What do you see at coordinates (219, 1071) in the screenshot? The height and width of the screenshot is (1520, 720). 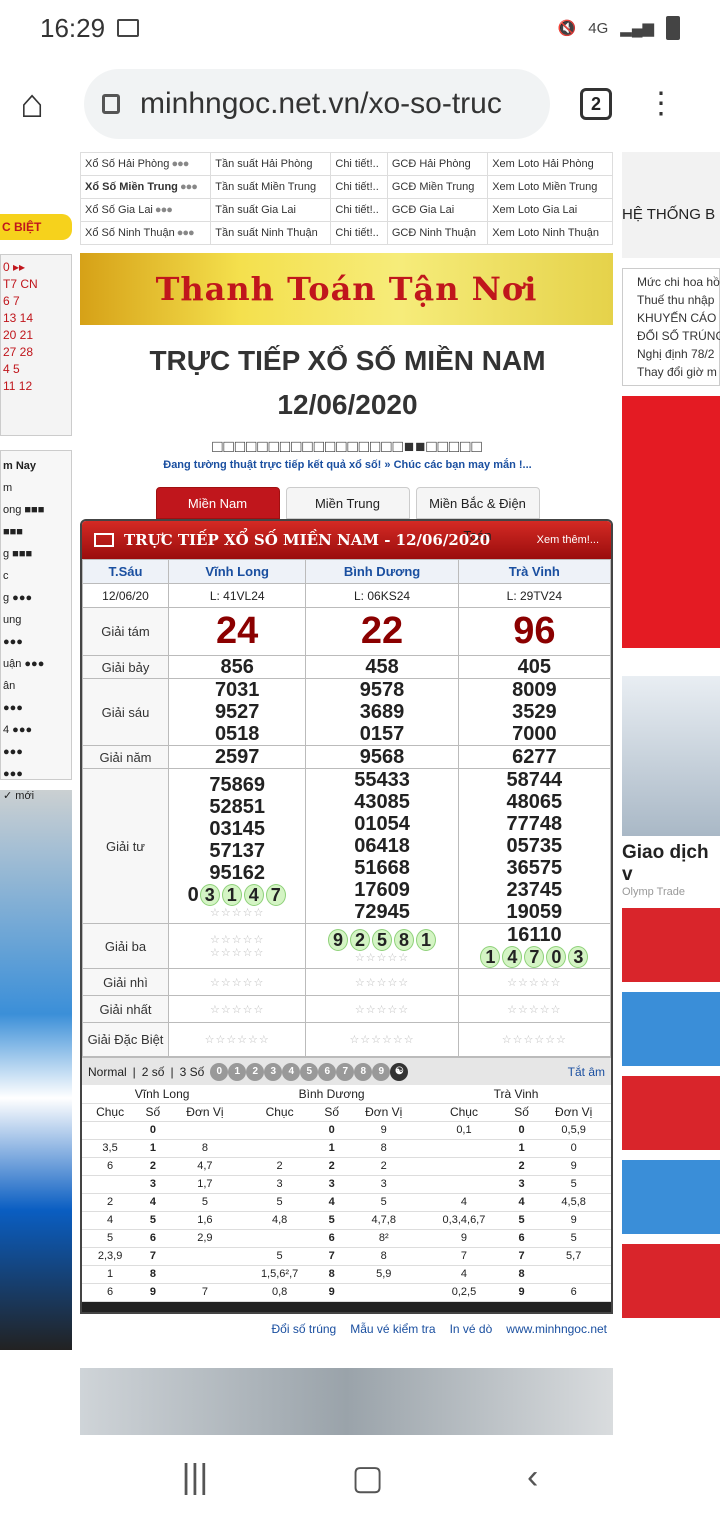 I see `digit-ball-0: 0` at bounding box center [219, 1071].